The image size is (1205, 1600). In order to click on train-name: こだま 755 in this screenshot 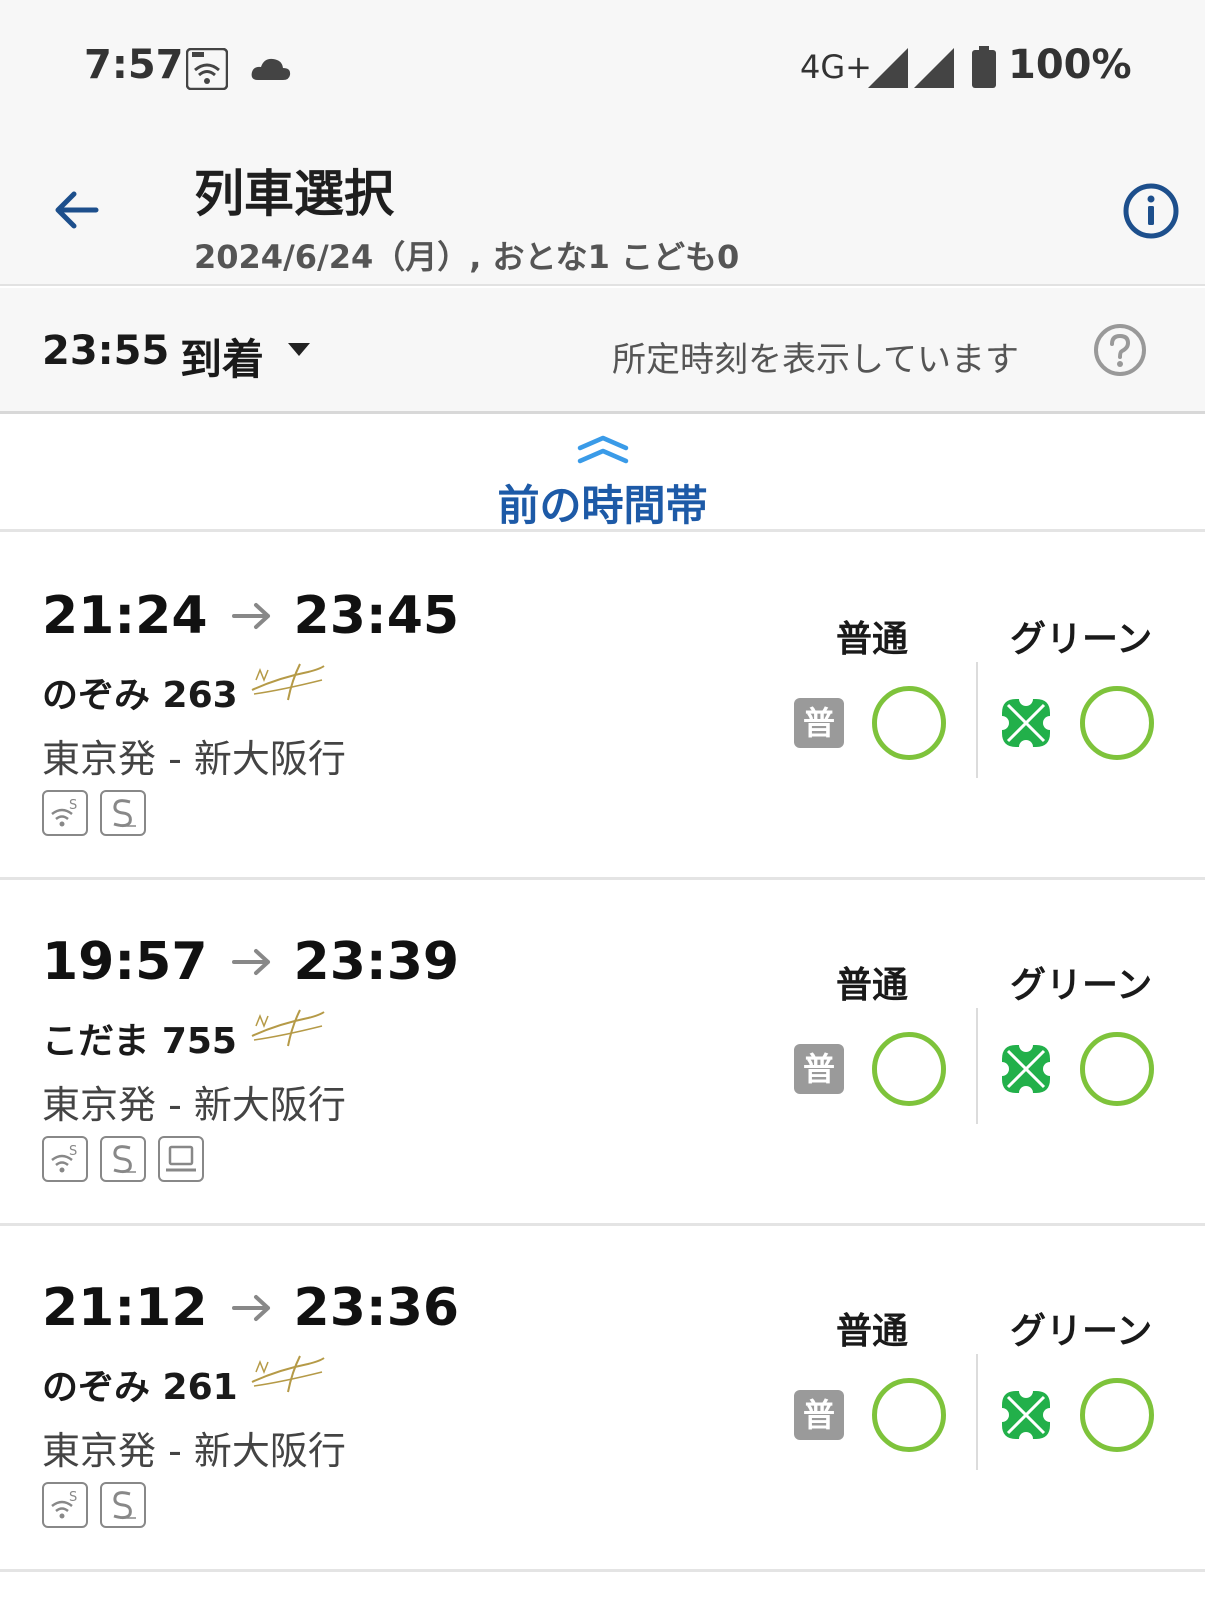, I will do `click(139, 1041)`.